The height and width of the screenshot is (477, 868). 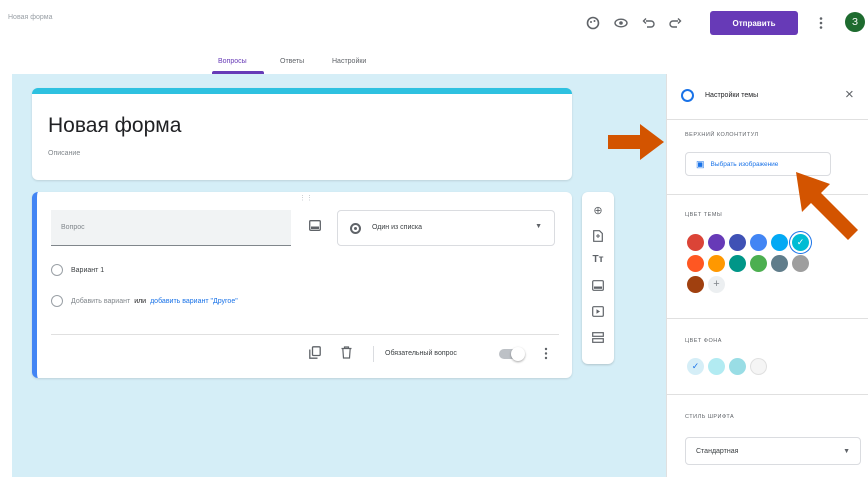 What do you see at coordinates (767, 97) in the screenshot?
I see `panel-header: Настройки темы ×` at bounding box center [767, 97].